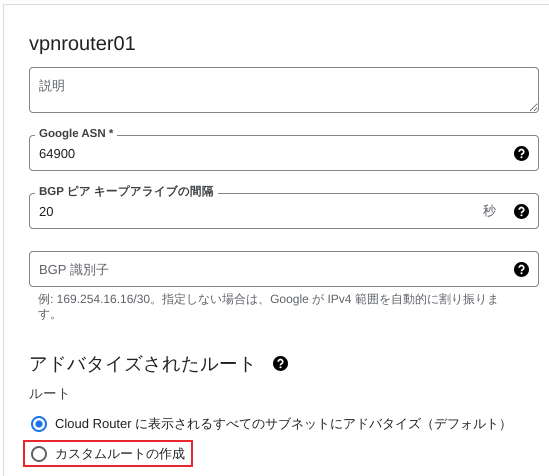 The image size is (549, 476). I want to click on group-label: ルート, so click(50, 393).